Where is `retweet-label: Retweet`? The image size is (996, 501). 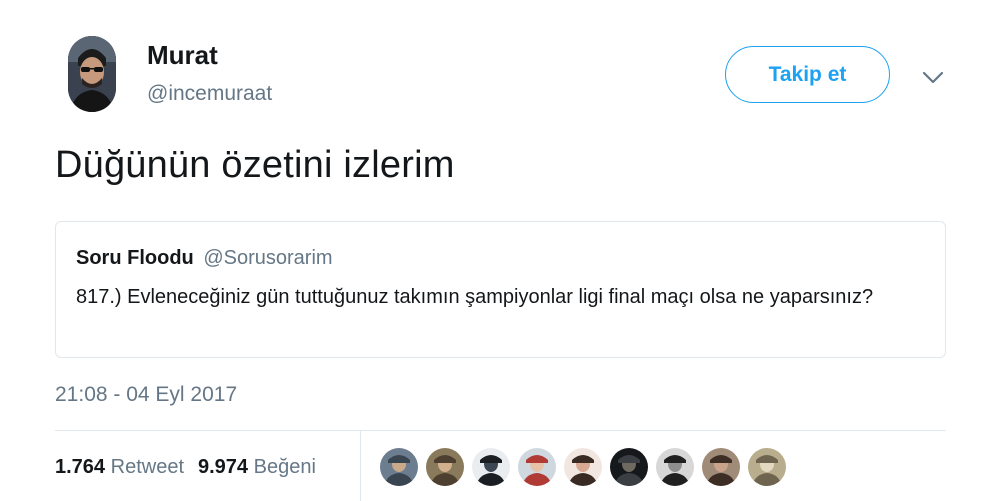
retweet-label: Retweet is located at coordinates (147, 467).